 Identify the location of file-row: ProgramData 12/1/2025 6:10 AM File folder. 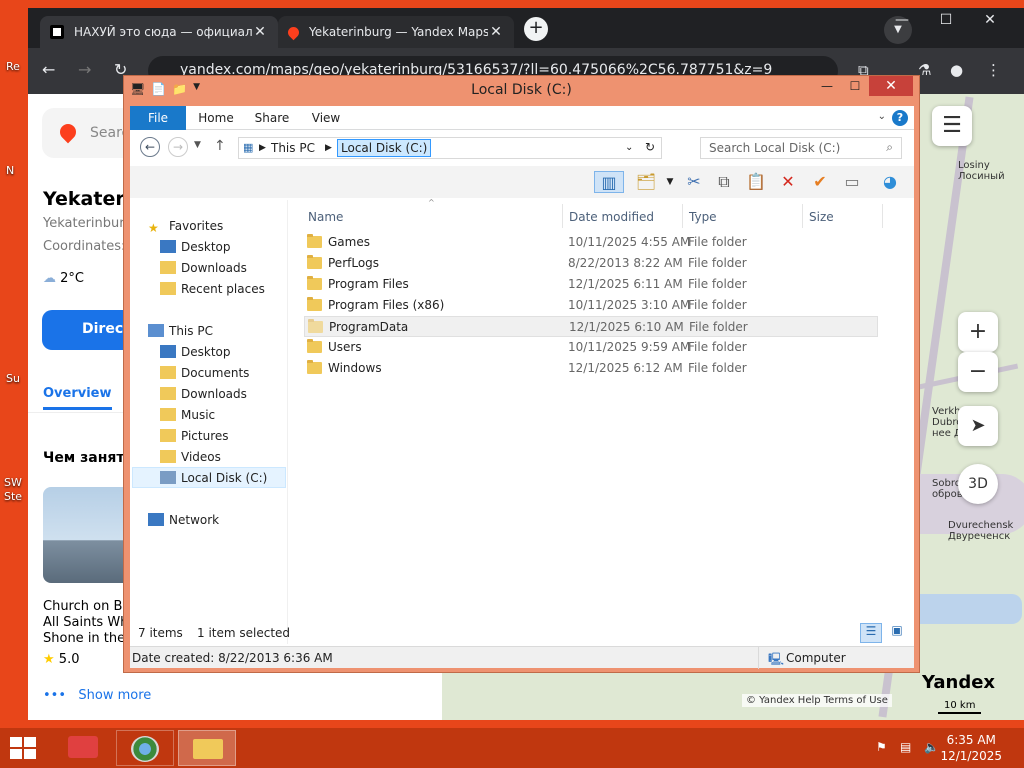
(591, 326).